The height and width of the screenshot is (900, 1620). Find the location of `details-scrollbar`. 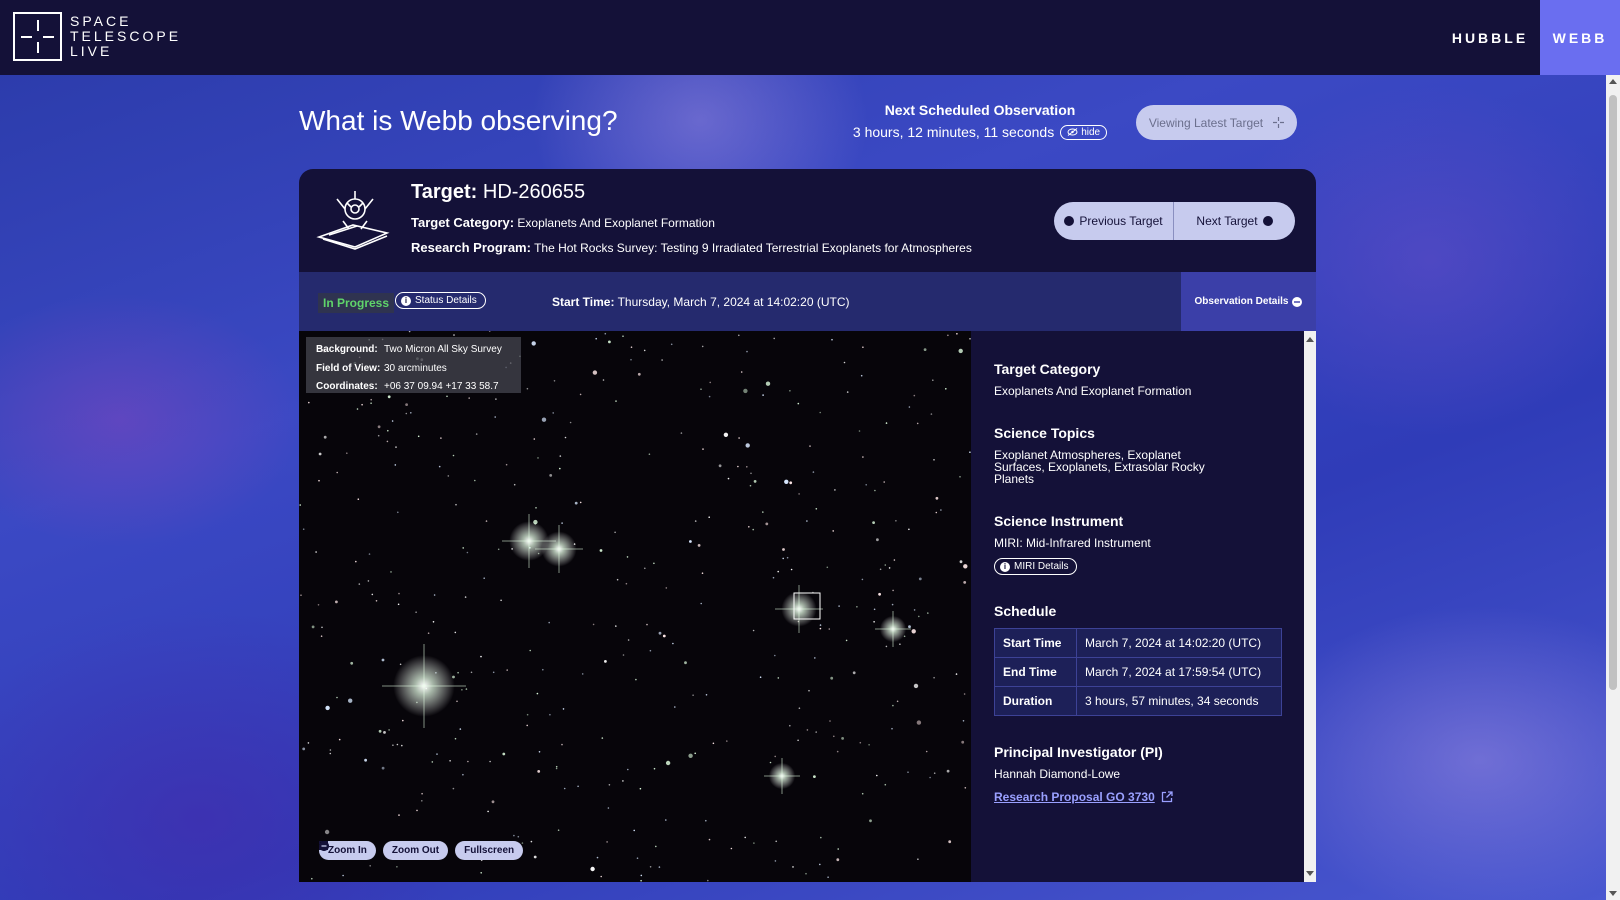

details-scrollbar is located at coordinates (1310, 606).